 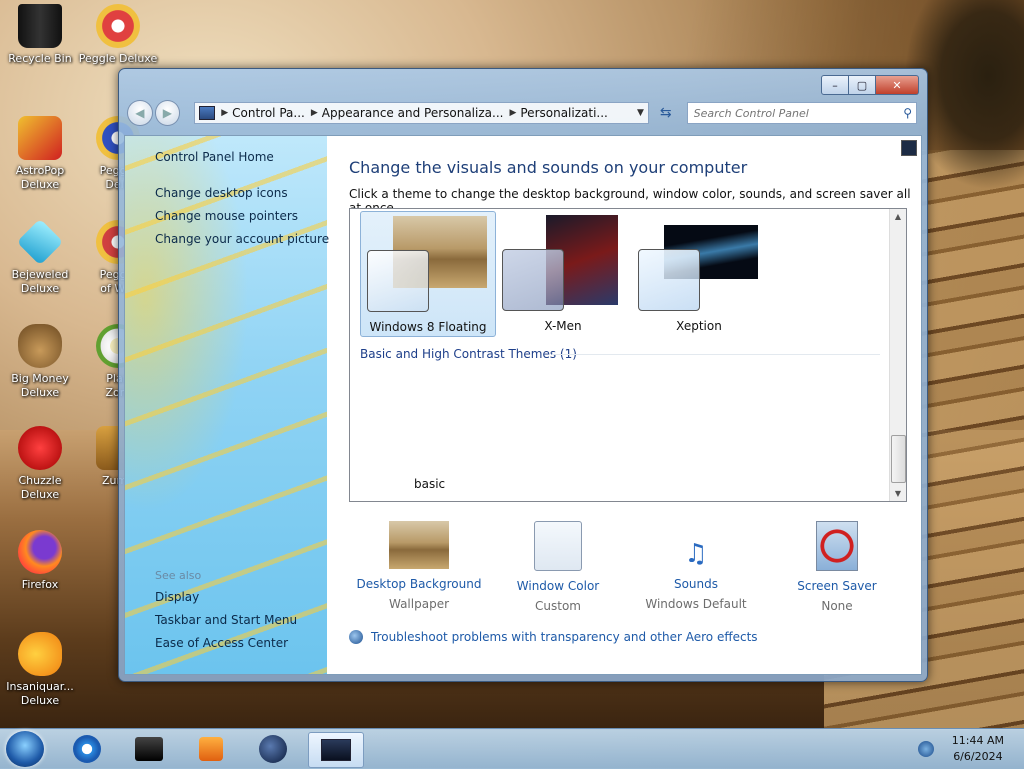 I want to click on address-dropdown-icon: ▼, so click(x=640, y=113).